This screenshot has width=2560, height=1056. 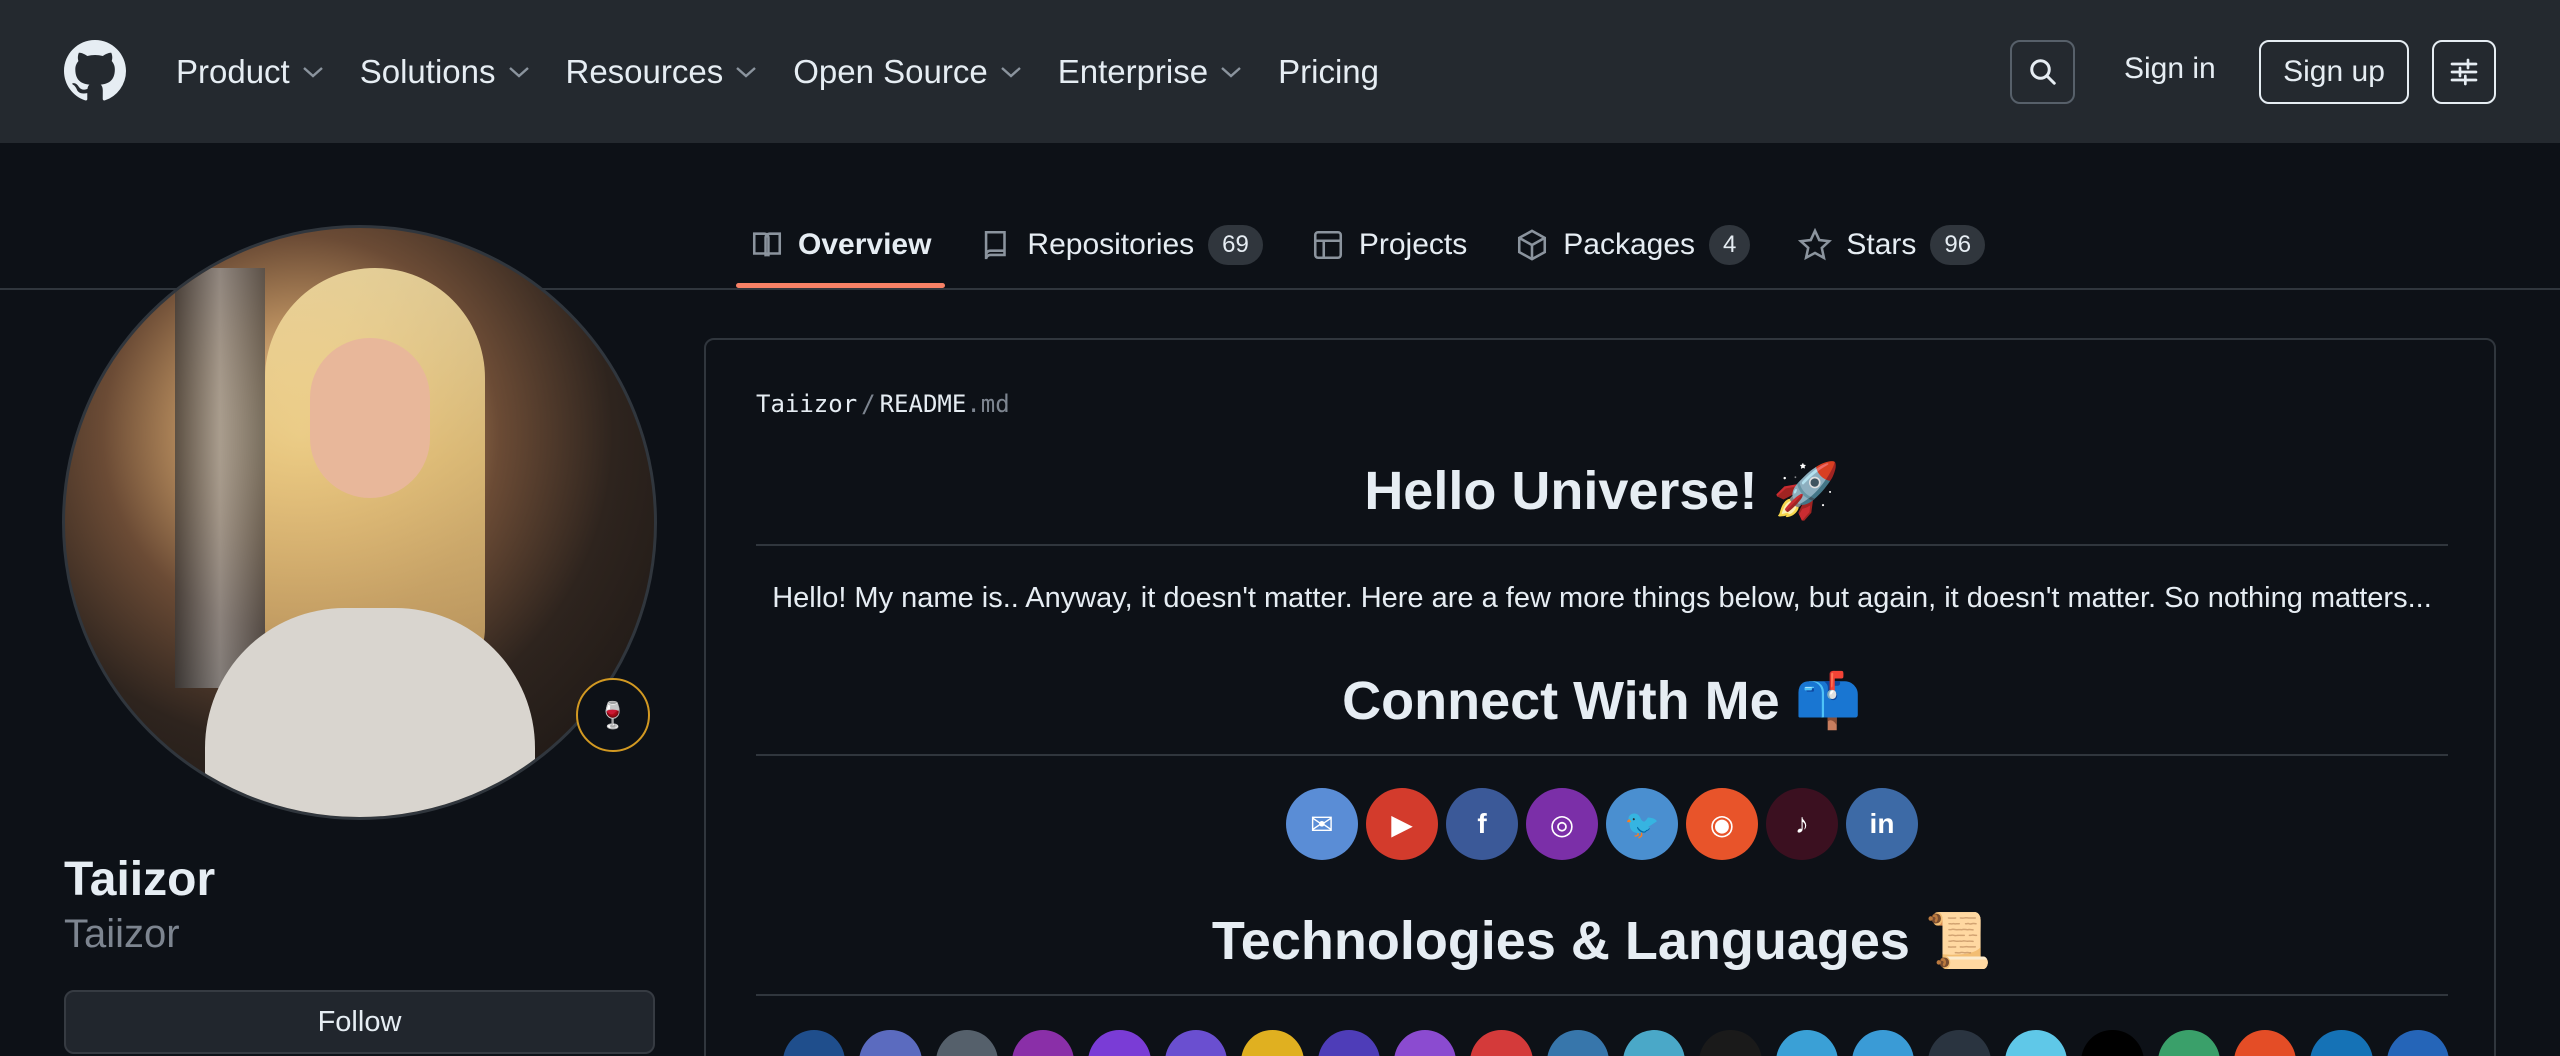 What do you see at coordinates (1532, 245) in the screenshot?
I see `package-icon` at bounding box center [1532, 245].